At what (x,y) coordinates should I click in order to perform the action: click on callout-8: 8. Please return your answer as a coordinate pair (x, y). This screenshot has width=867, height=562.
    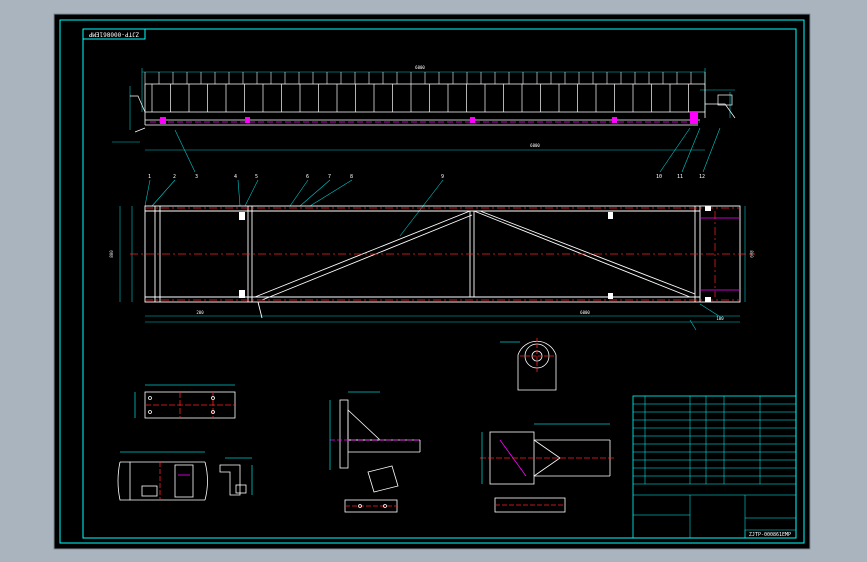
    Looking at the image, I should click on (351, 177).